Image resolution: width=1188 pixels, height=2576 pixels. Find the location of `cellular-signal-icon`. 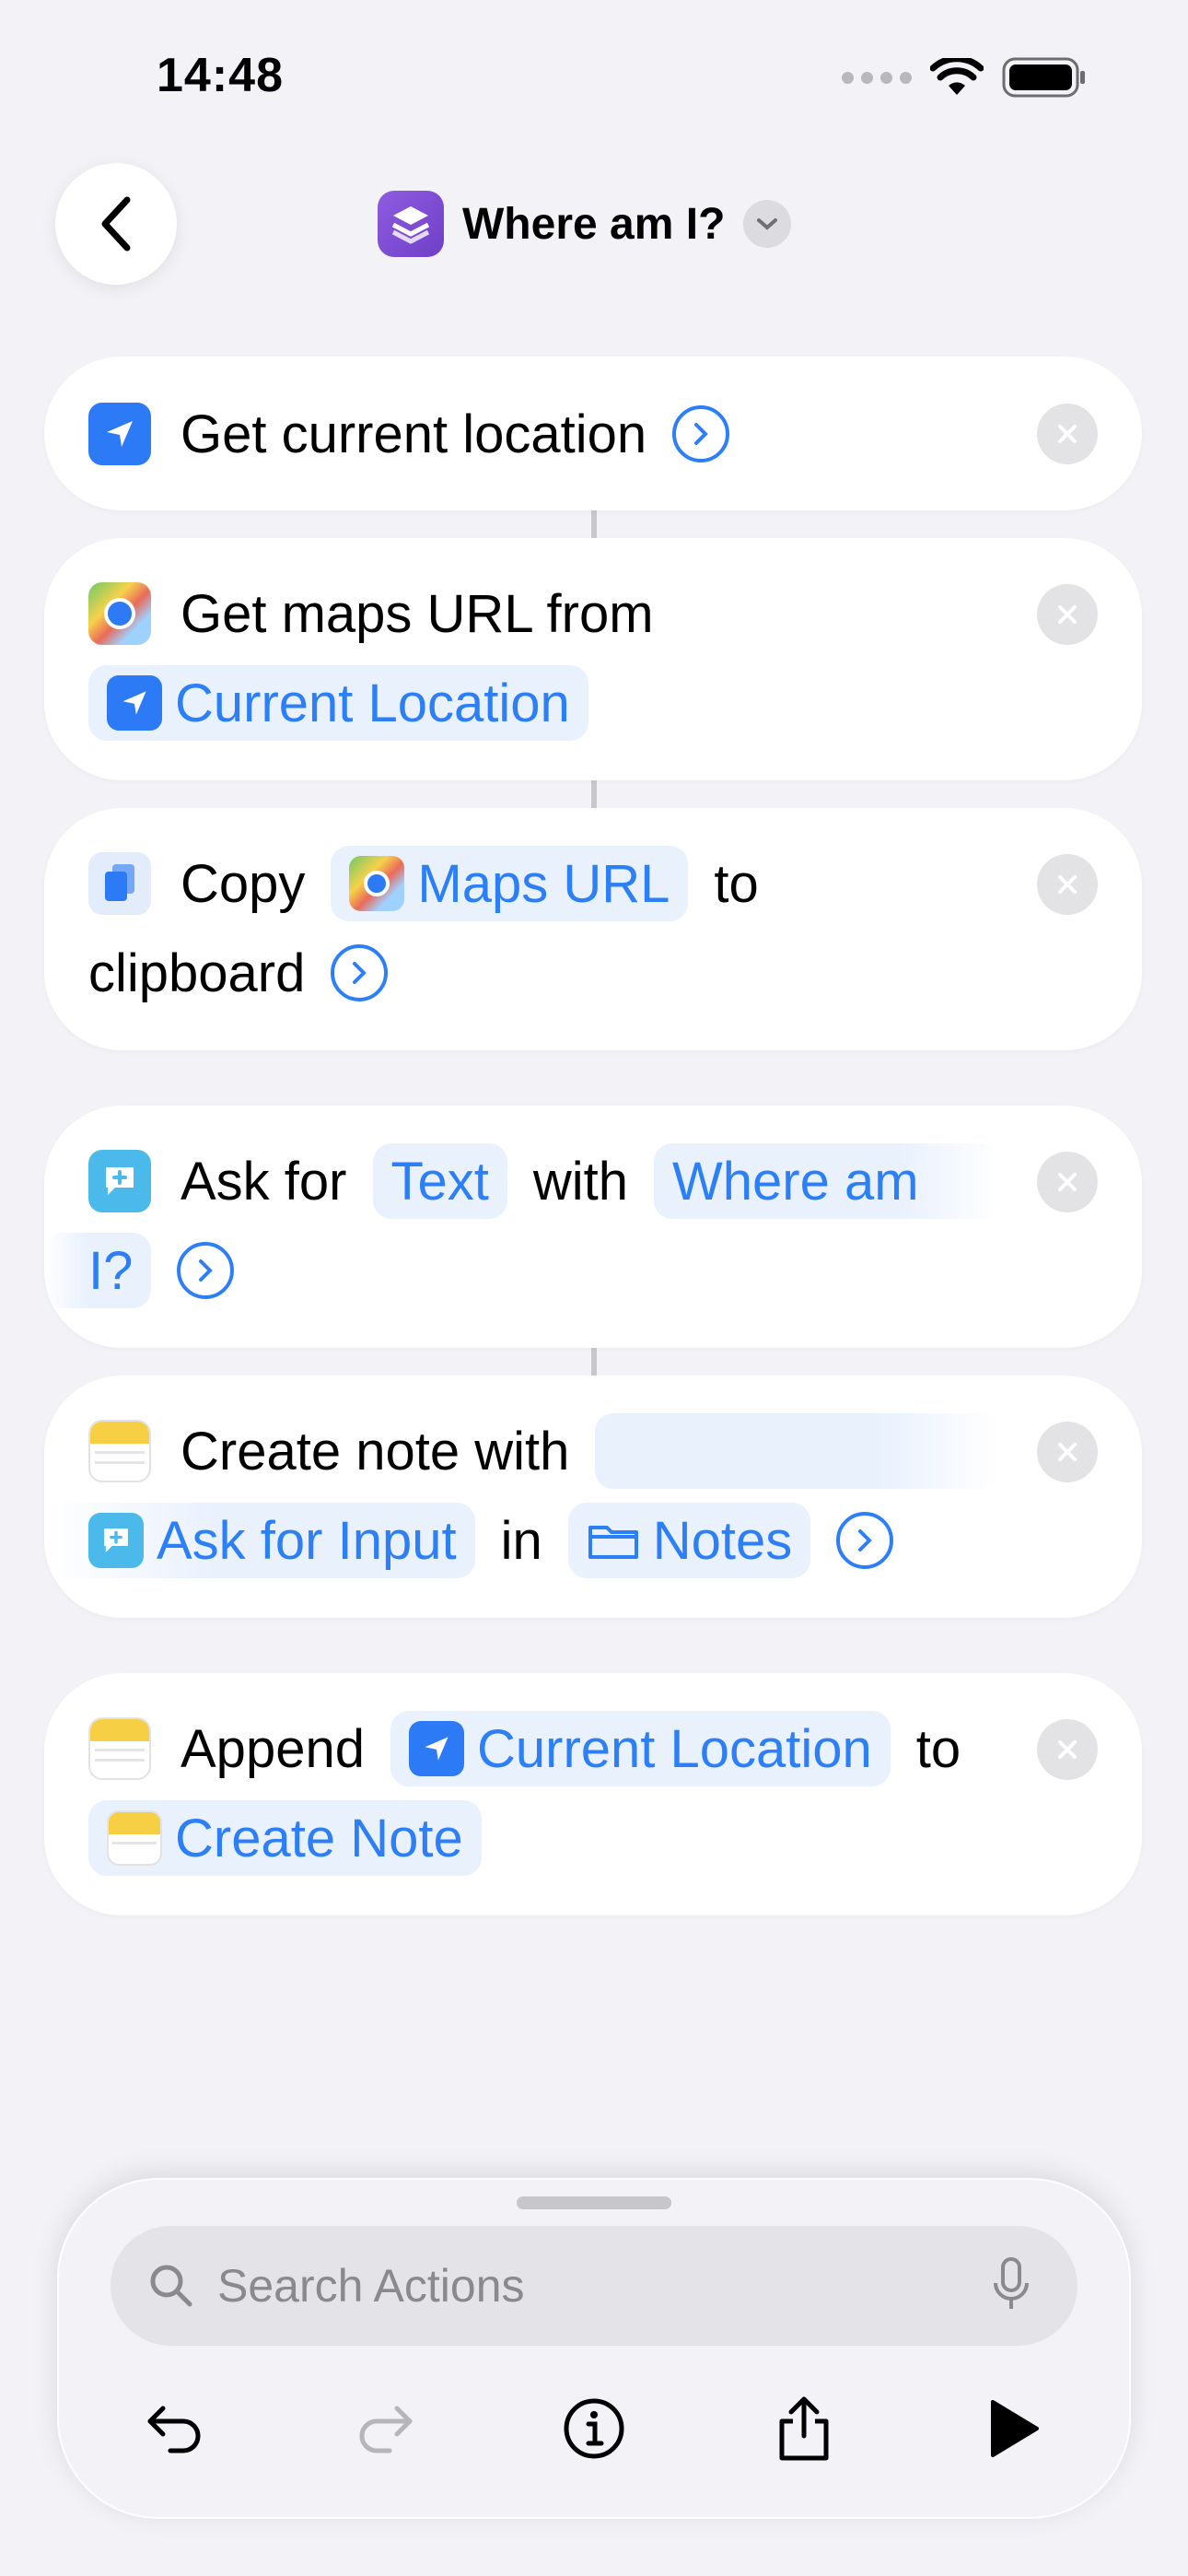

cellular-signal-icon is located at coordinates (877, 77).